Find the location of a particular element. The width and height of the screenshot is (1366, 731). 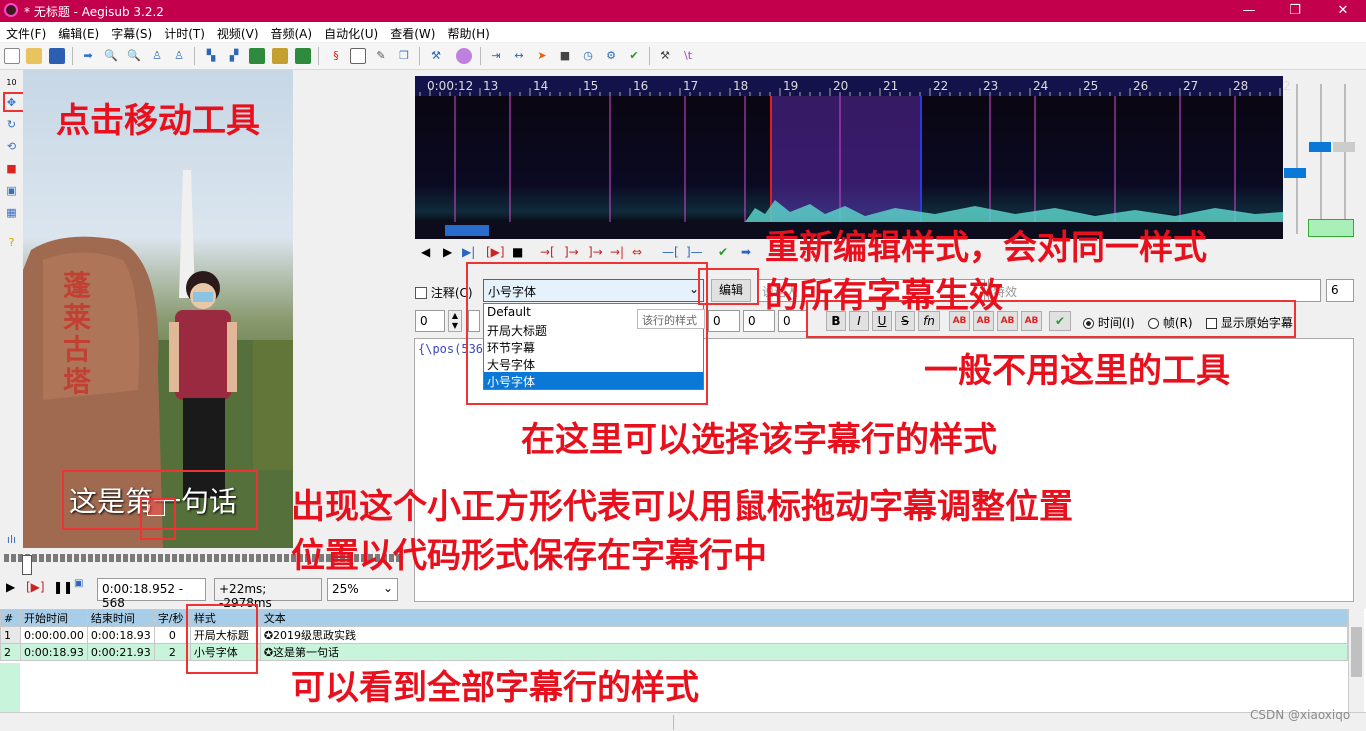

watermark: CSDN @xiaoxiqo is located at coordinates (1300, 715).